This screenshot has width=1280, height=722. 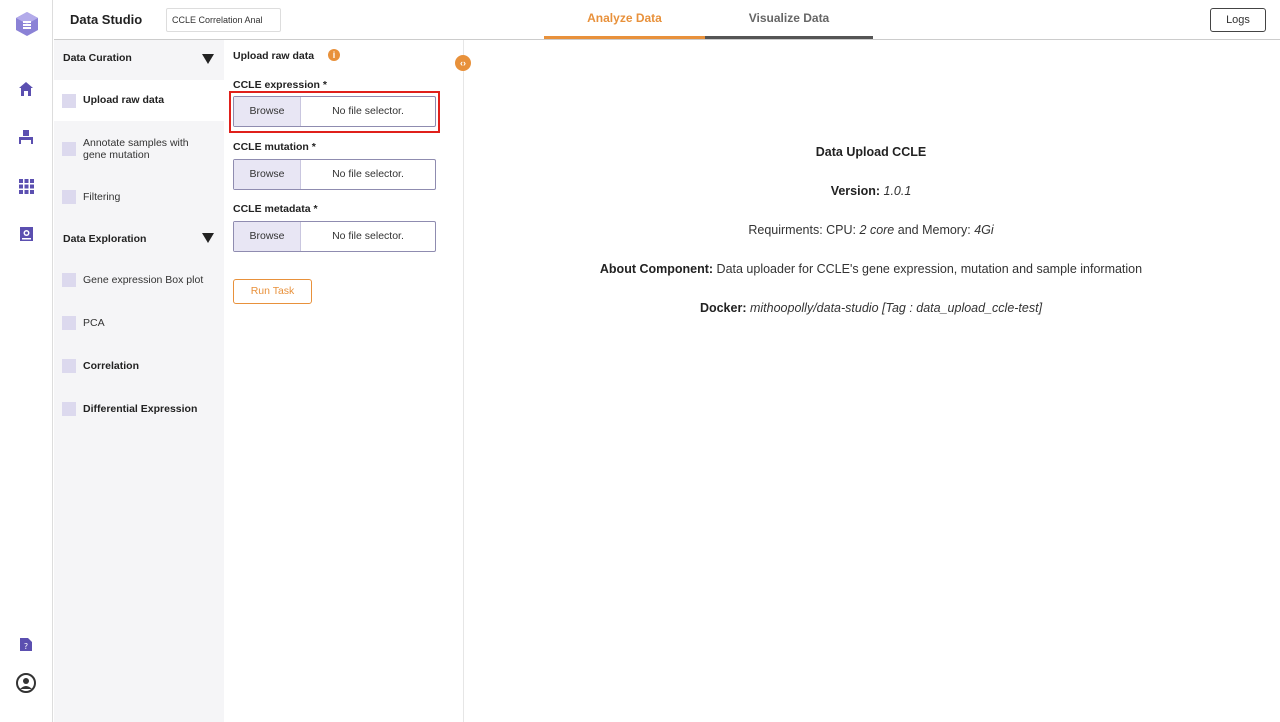 I want to click on ccle-metadata-label: CCLE metadata *, so click(x=275, y=209).